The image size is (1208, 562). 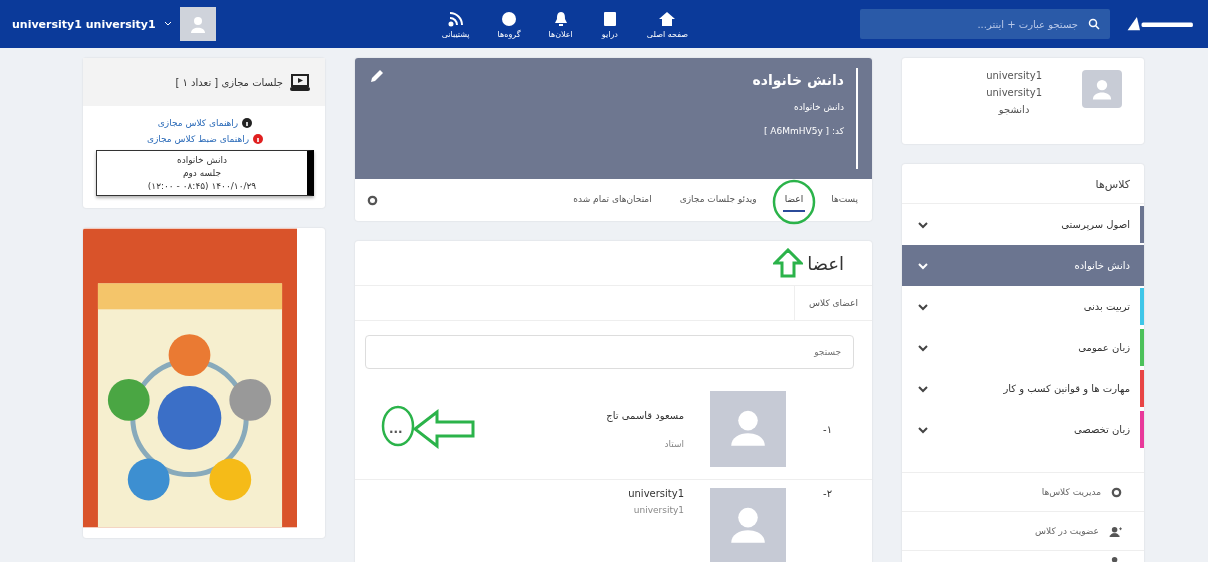 What do you see at coordinates (300, 82) in the screenshot?
I see `video-class-icon` at bounding box center [300, 82].